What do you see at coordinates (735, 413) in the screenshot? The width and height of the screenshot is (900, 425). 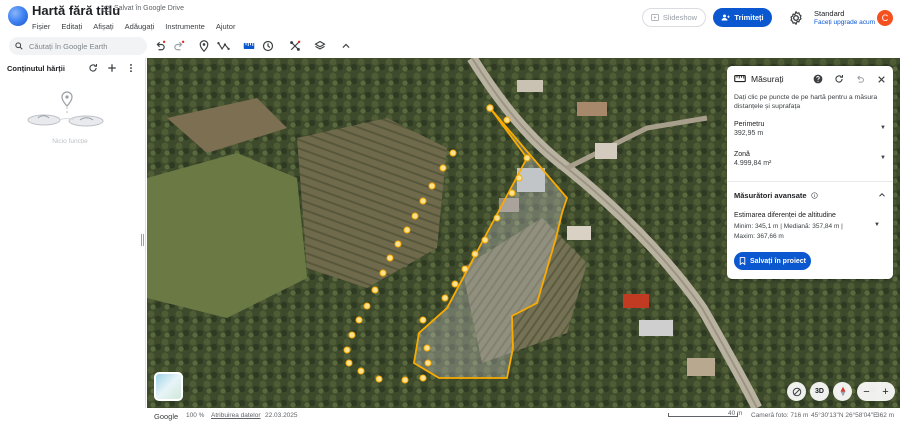 I see `scale-label: 40 m` at bounding box center [735, 413].